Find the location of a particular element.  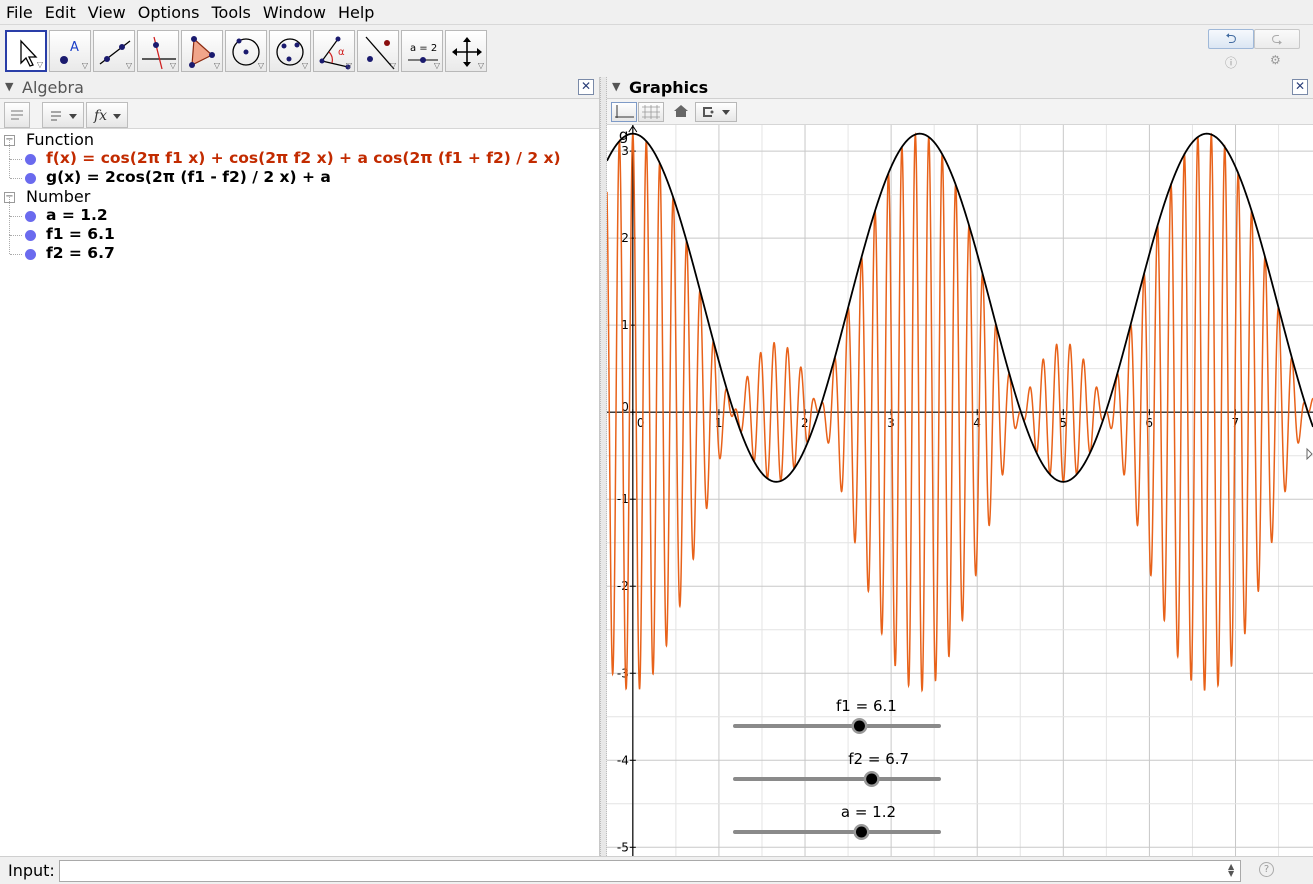

show-axes-button is located at coordinates (624, 112).